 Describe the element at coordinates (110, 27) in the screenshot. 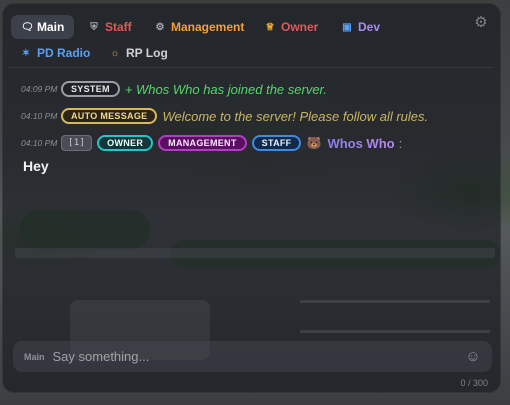

I see `tab-staff: ⛨ Staff` at that location.